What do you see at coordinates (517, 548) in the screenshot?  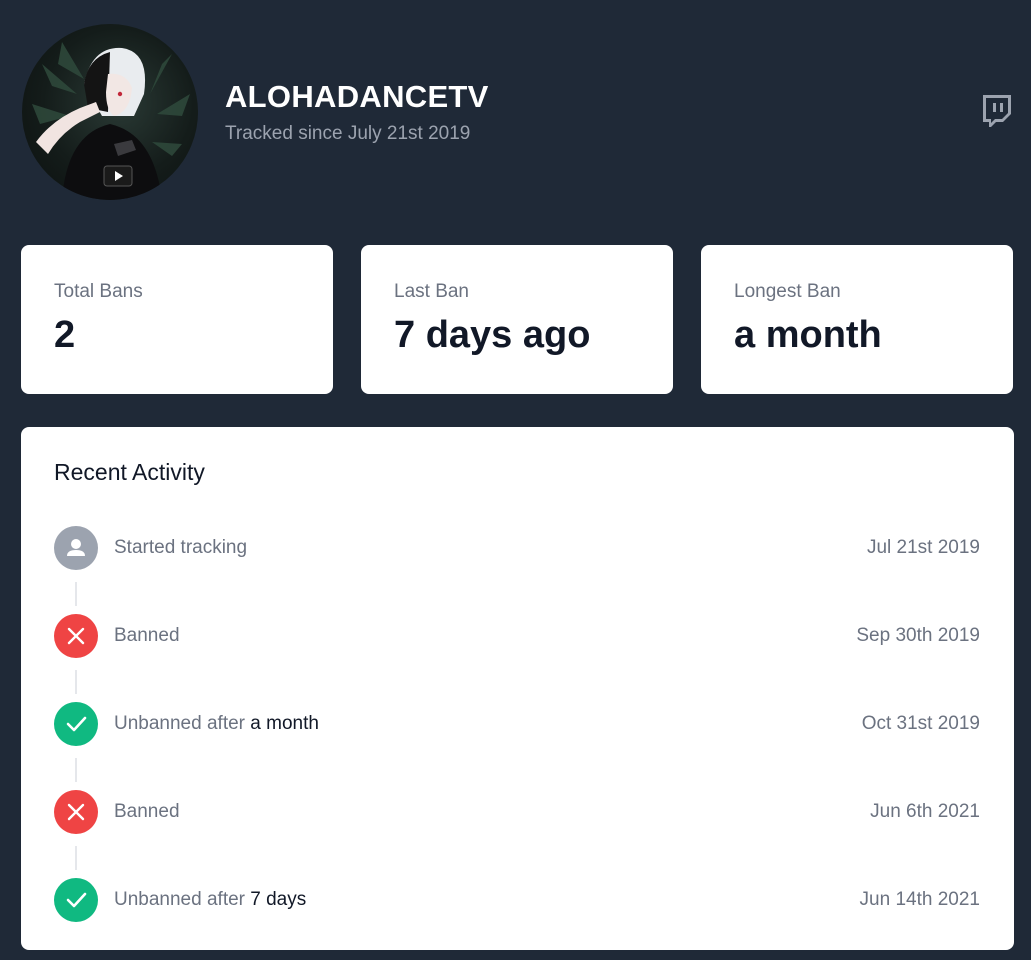 I see `timeline-event: Started tracking Jul 21st 2019` at bounding box center [517, 548].